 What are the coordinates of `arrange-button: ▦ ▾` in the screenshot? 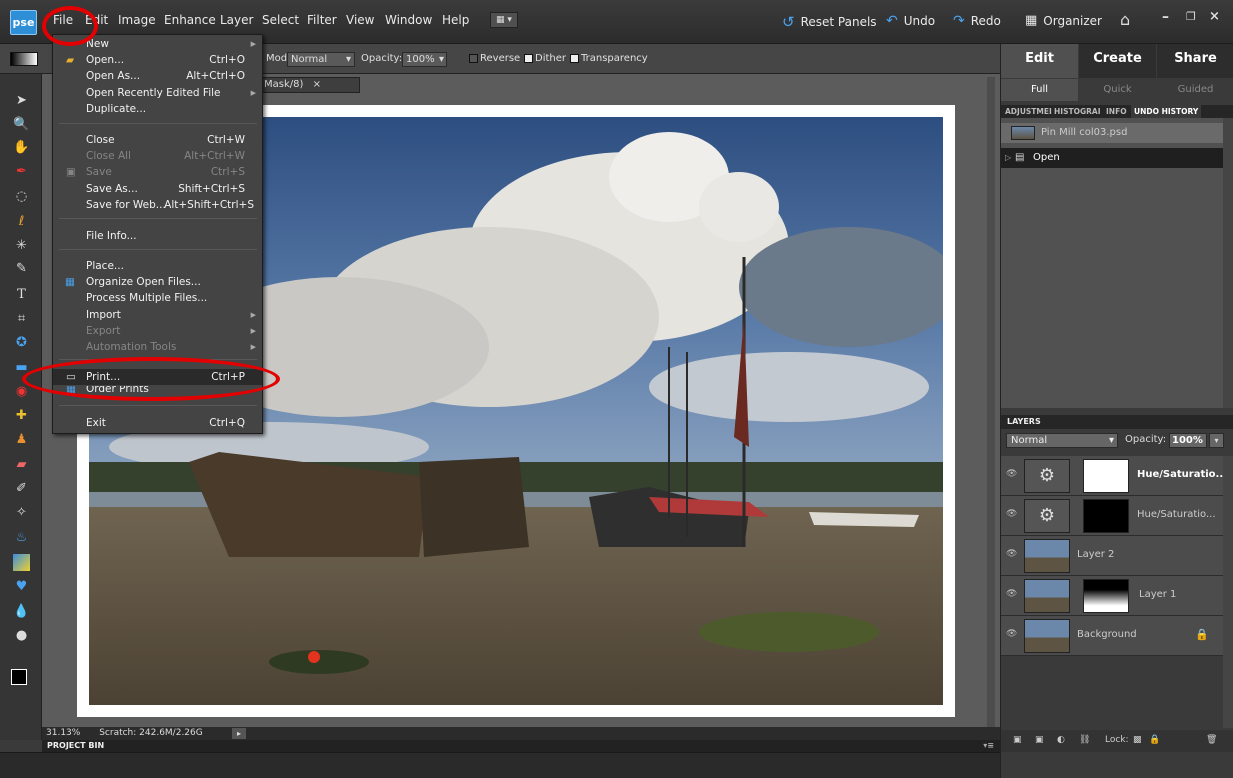 It's located at (504, 20).